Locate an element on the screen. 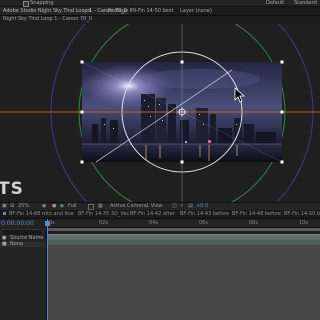 The height and width of the screenshot is (320, 320). pixel-aspect-icon: ◫ is located at coordinates (174, 206).